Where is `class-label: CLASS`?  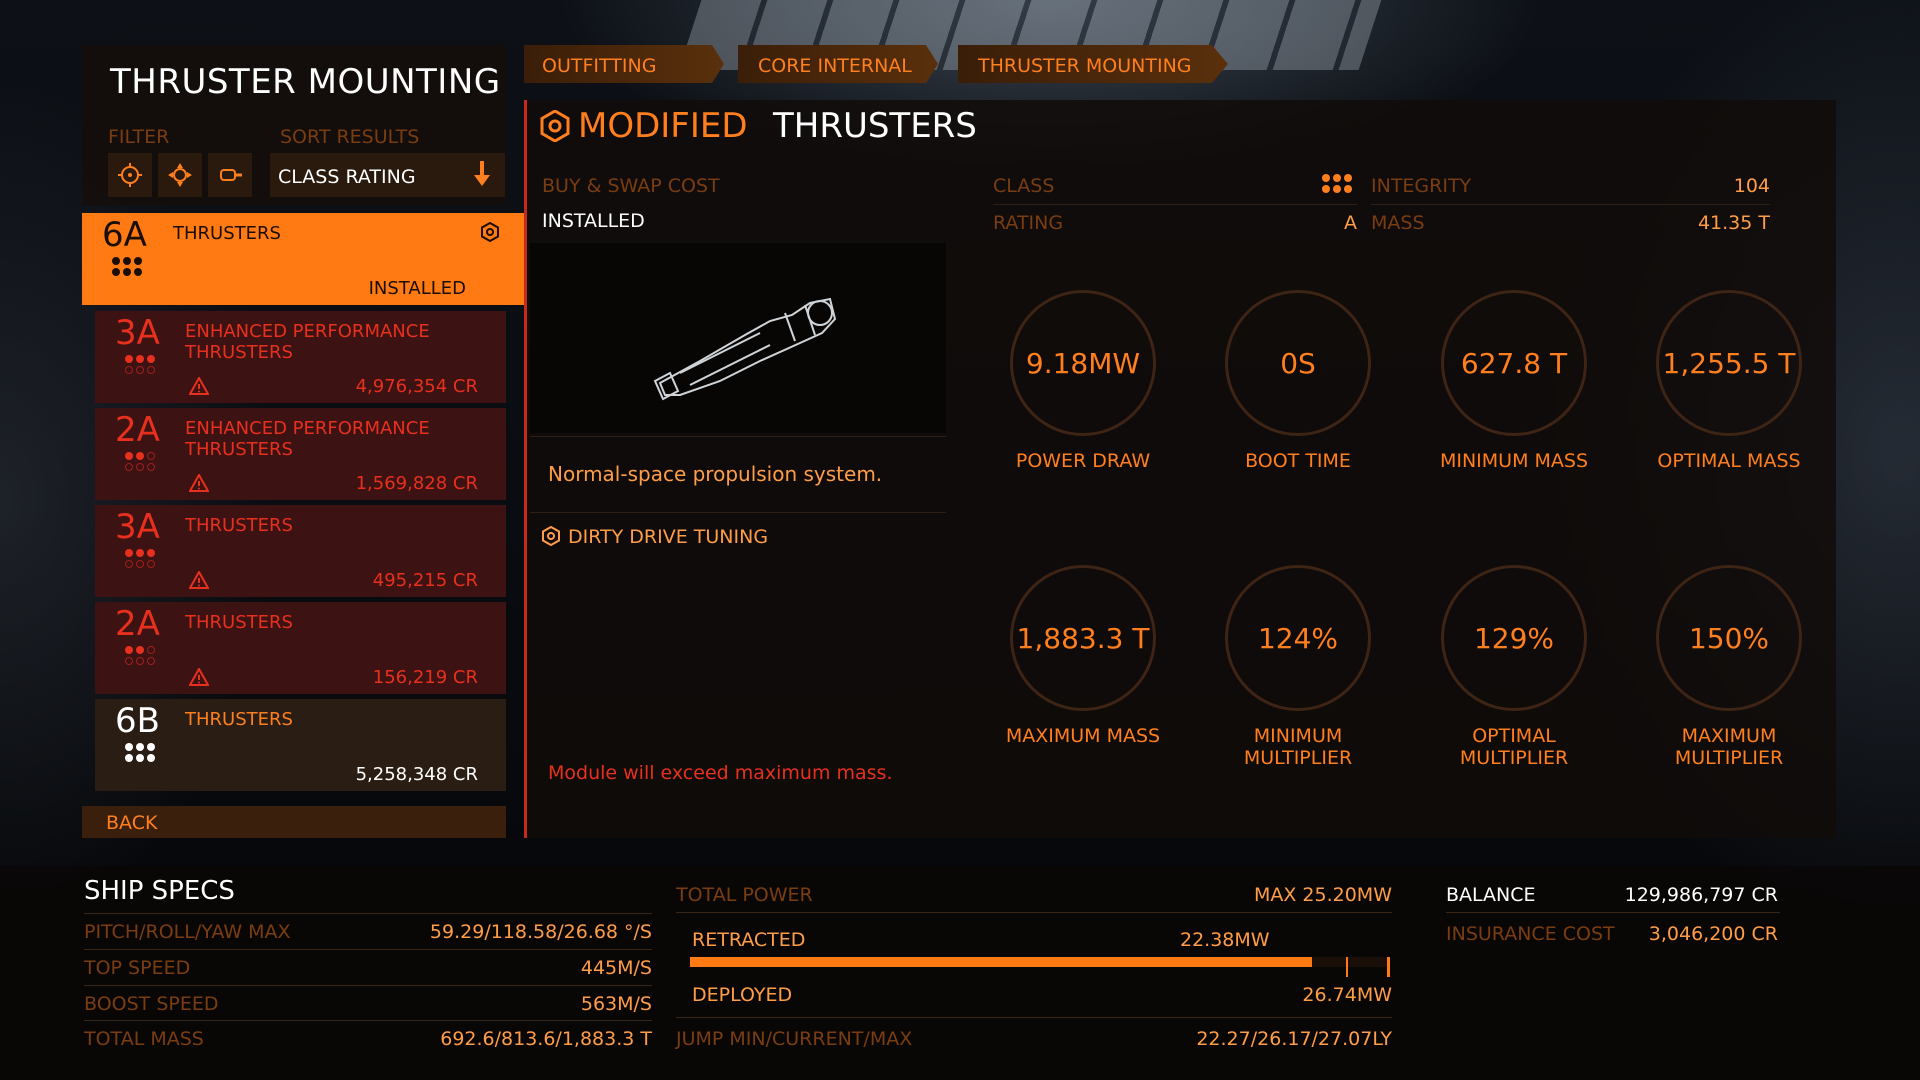
class-label: CLASS is located at coordinates (1024, 186).